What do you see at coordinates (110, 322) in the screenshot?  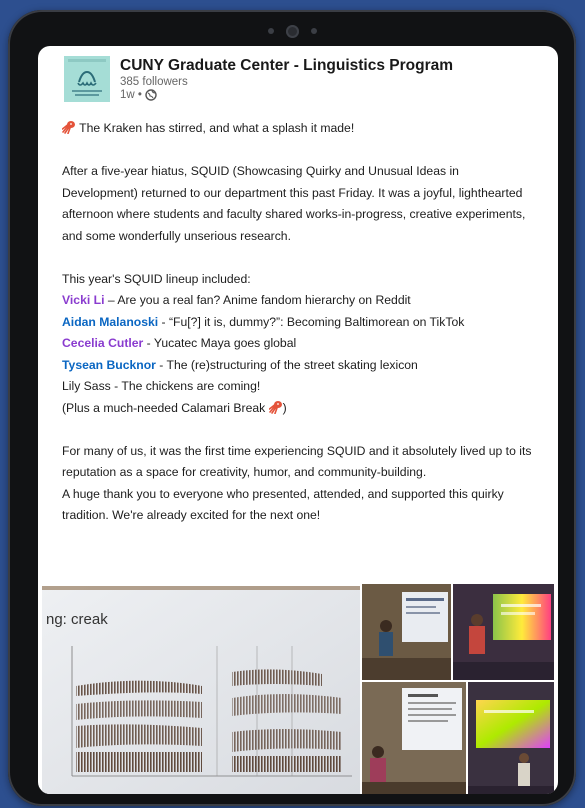 I see `presenter-link: Aidan Malanoski` at bounding box center [110, 322].